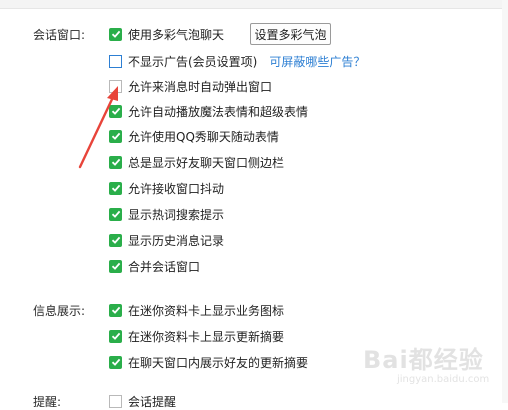  Describe the element at coordinates (423, 360) in the screenshot. I see `watermark-text: Bai都经验` at that location.